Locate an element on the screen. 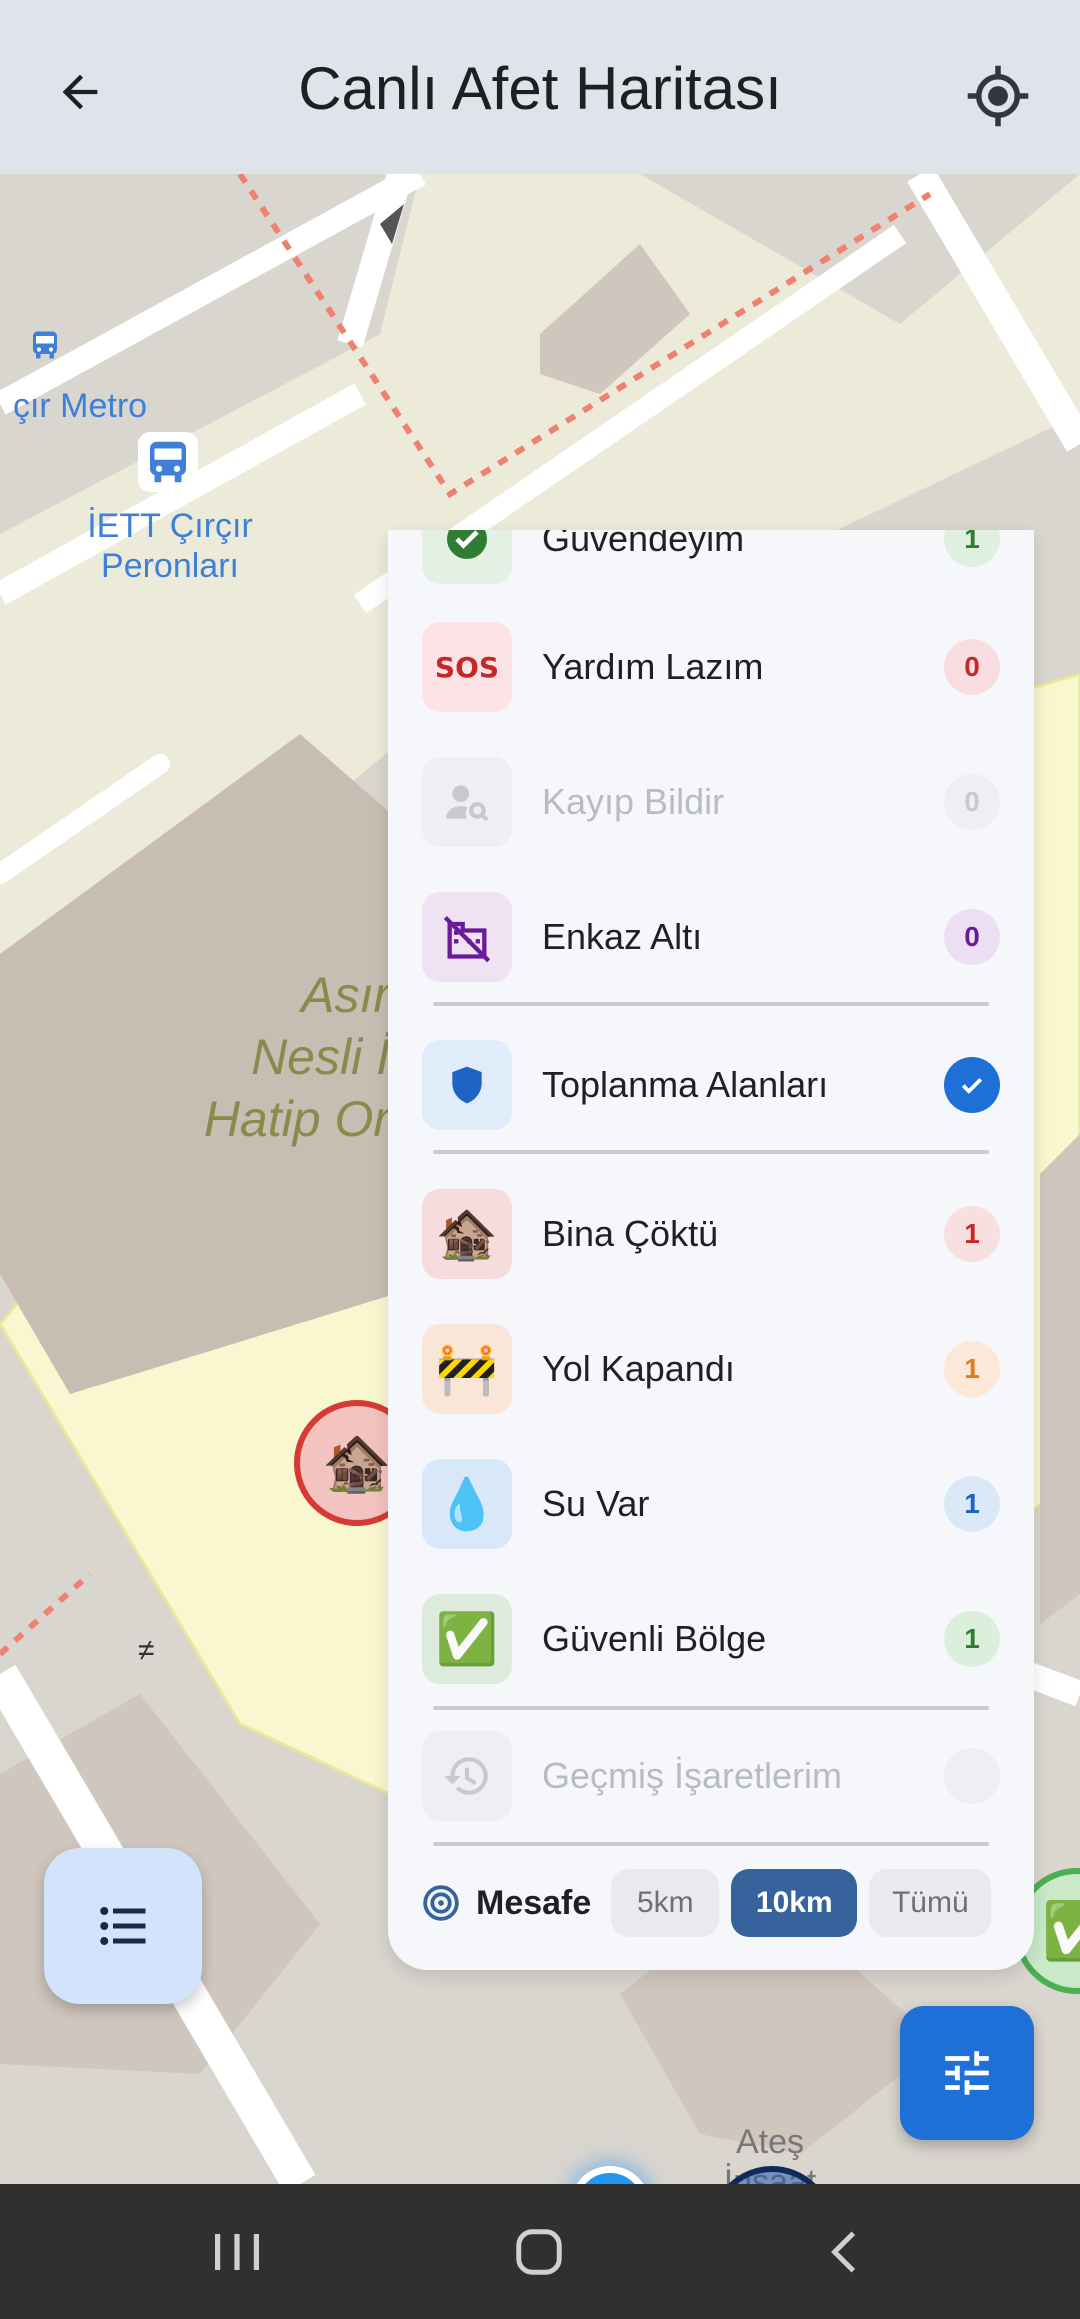  home-button is located at coordinates (539, 2252).